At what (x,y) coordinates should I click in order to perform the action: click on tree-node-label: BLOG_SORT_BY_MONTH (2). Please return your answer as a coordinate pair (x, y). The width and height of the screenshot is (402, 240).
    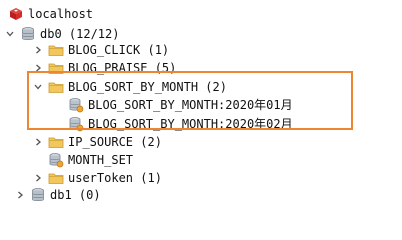
    Looking at the image, I should click on (147, 87).